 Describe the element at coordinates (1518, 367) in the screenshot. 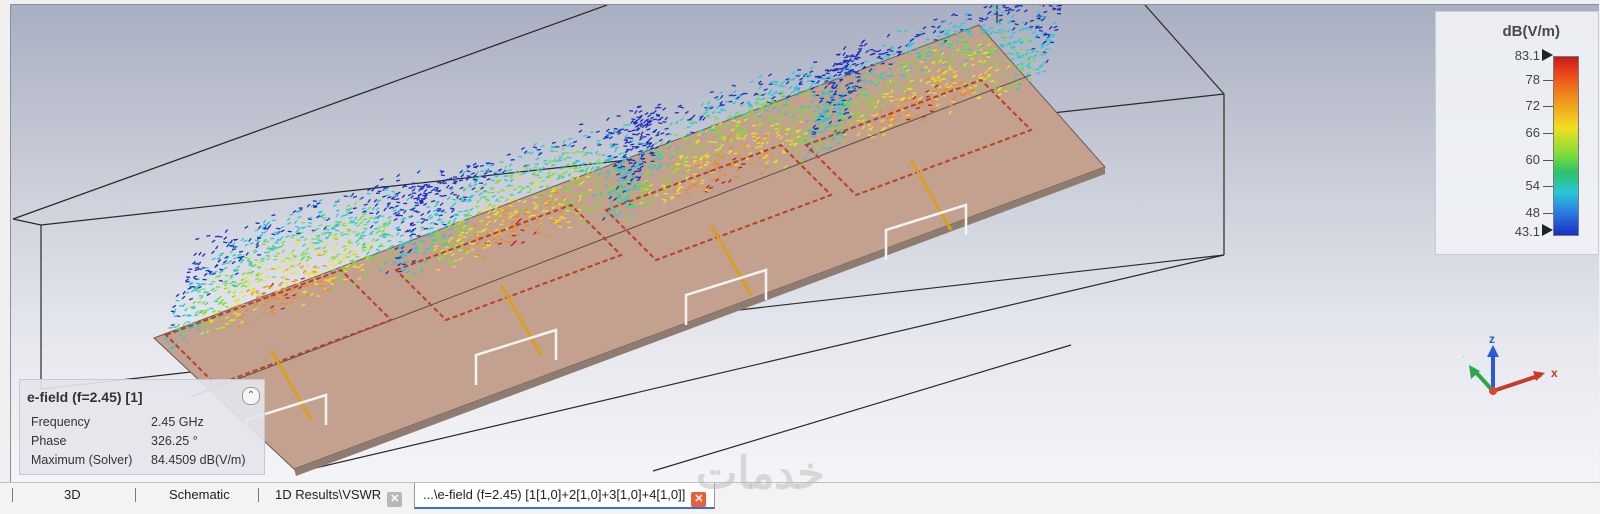

I see `axes-triad-icon: x z y` at that location.